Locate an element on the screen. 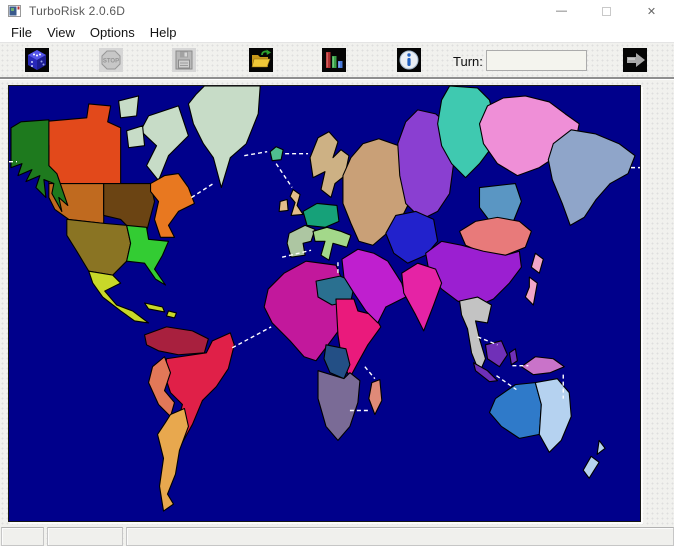  info-icon is located at coordinates (409, 60).